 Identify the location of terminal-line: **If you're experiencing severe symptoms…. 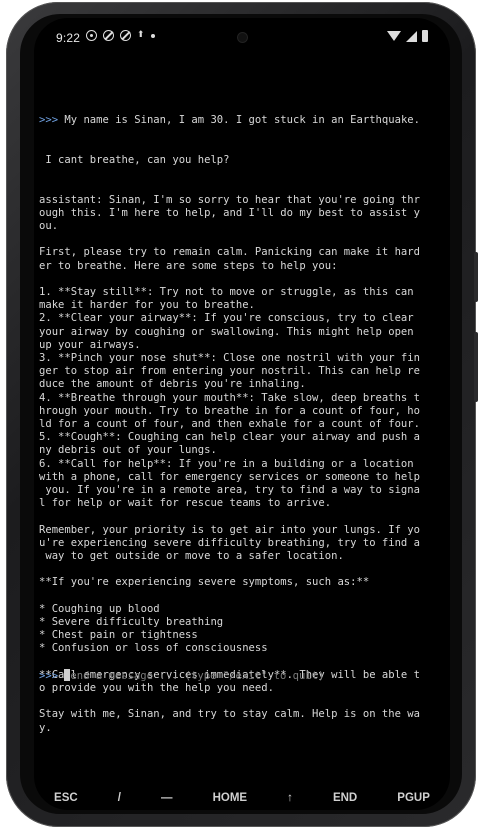
(204, 582).